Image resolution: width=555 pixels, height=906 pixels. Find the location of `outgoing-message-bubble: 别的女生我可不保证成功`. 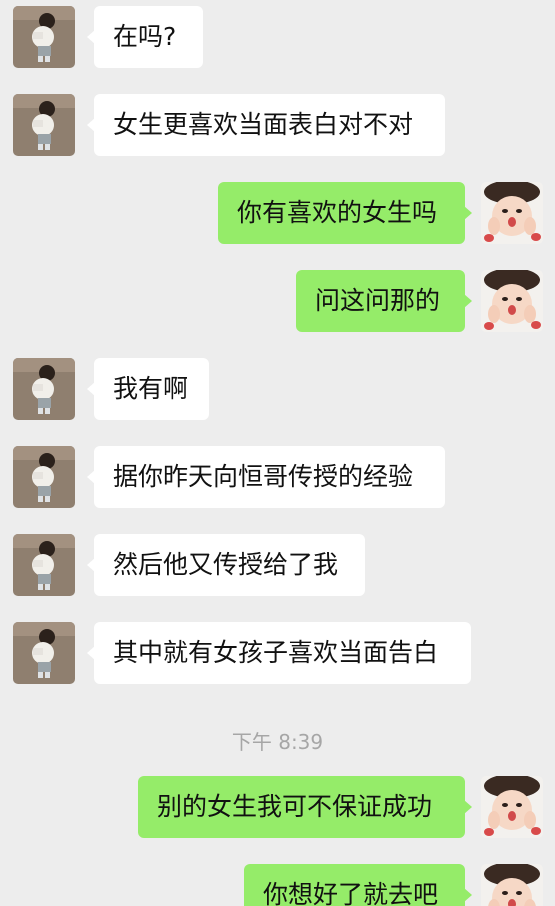

outgoing-message-bubble: 别的女生我可不保证成功 is located at coordinates (305, 807).